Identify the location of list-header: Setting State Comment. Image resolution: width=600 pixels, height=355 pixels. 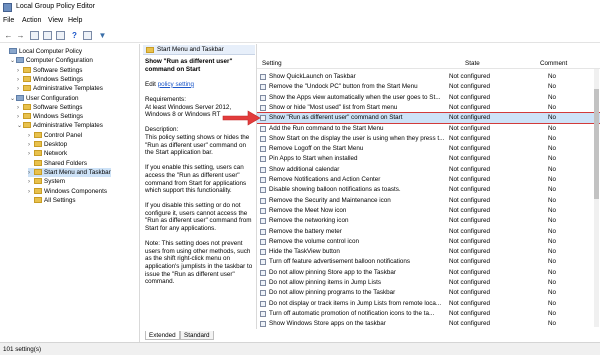
(428, 64).